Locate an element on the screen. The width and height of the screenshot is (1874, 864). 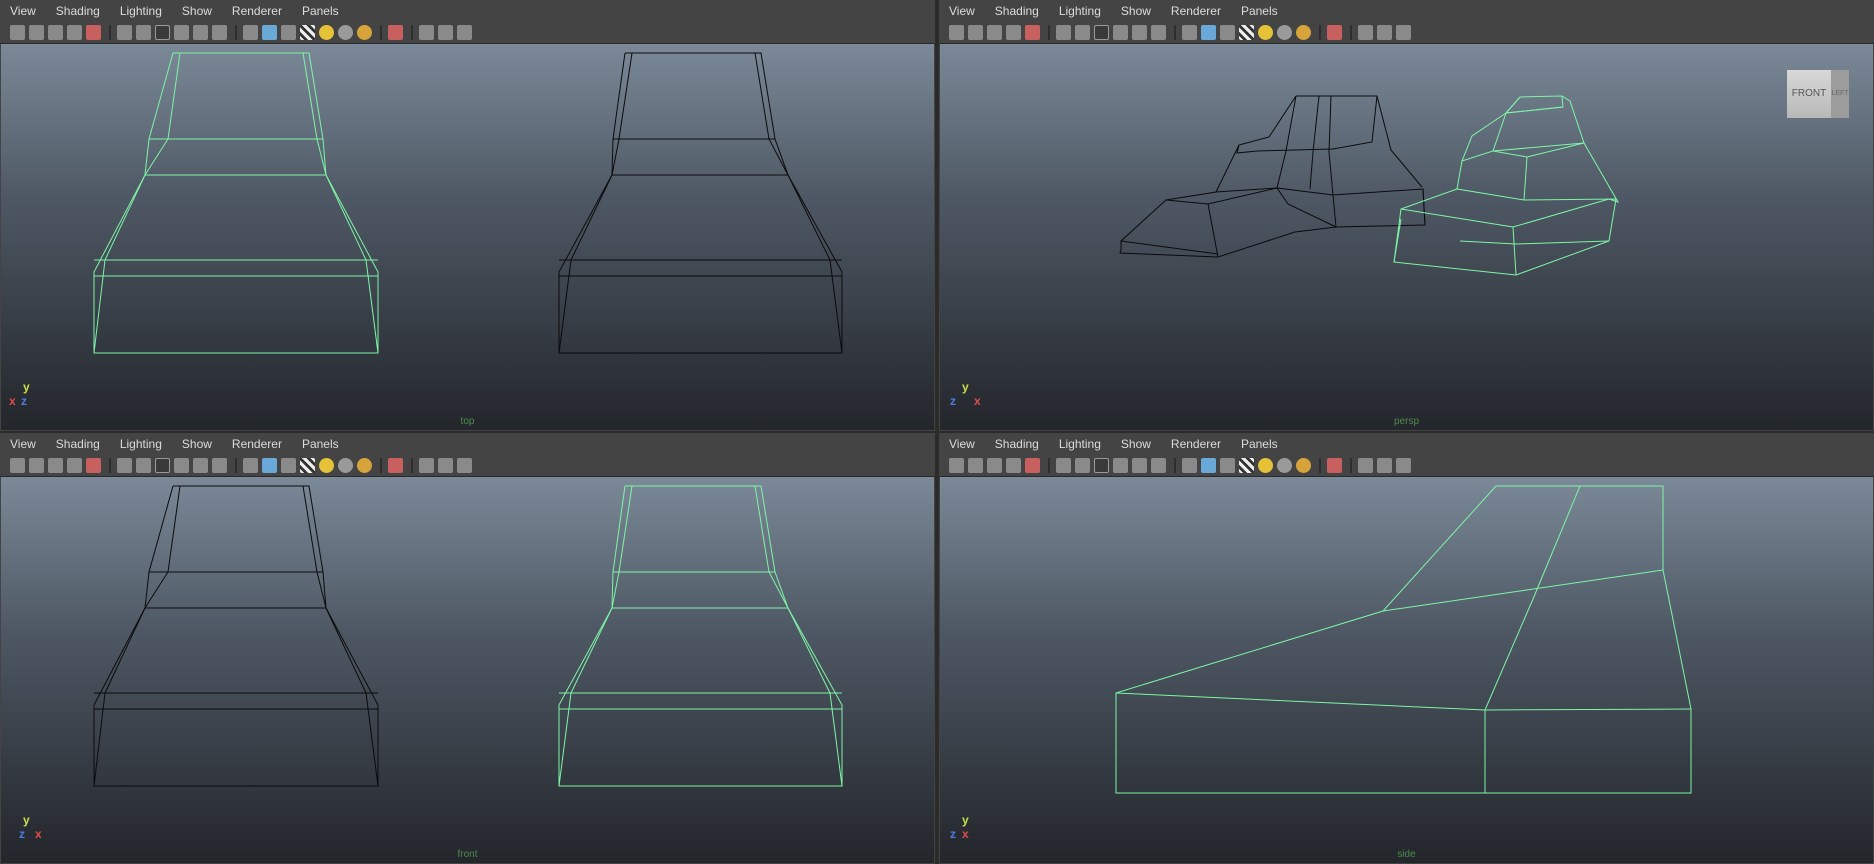
view-cube: FRONT LEFT is located at coordinates (1819, 98).